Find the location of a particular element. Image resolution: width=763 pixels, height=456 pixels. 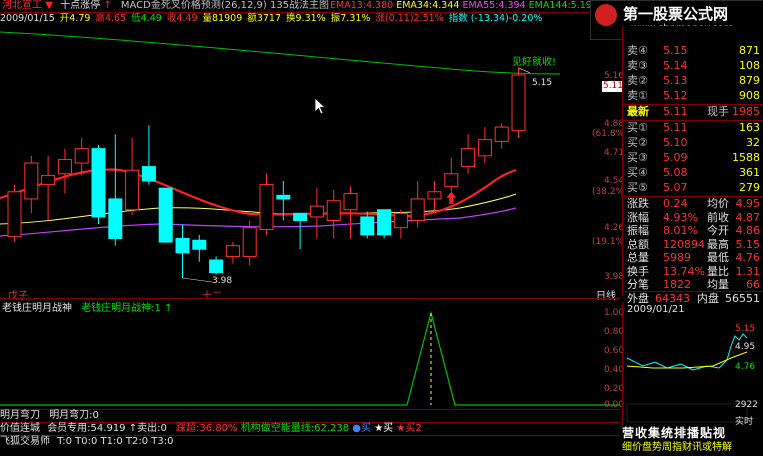

quote-stat-cell: 均价 is located at coordinates (718, 203).